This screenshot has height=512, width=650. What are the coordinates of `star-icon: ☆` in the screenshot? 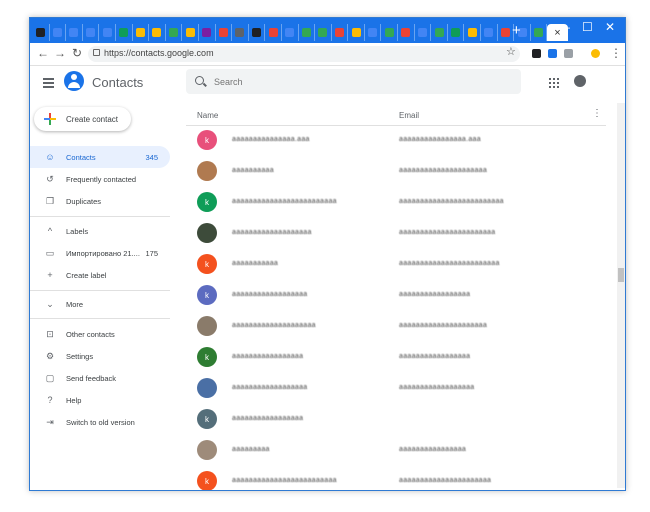 It's located at (511, 51).